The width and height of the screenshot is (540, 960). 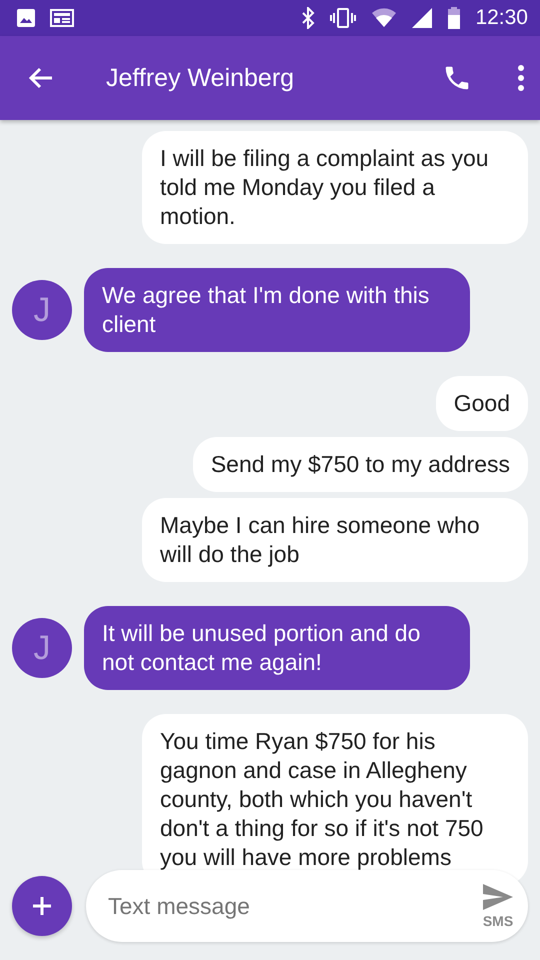 What do you see at coordinates (277, 310) in the screenshot?
I see `received-message: We agree that I'm done with this client` at bounding box center [277, 310].